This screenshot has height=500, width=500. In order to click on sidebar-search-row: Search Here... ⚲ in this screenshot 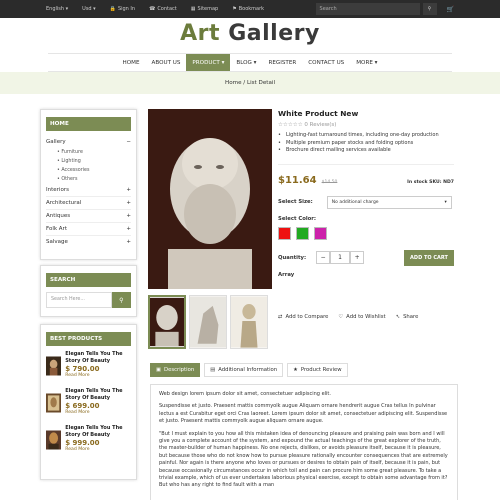, I will do `click(88, 300)`.